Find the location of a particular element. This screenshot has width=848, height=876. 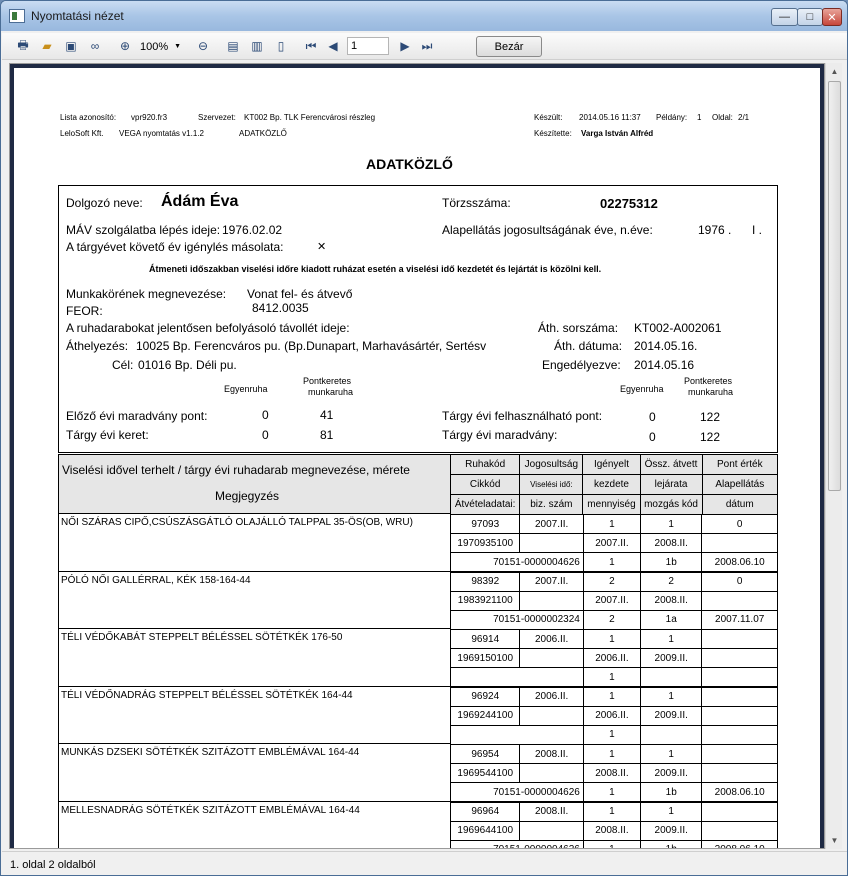

last-page-button: ⏭ is located at coordinates (427, 46).